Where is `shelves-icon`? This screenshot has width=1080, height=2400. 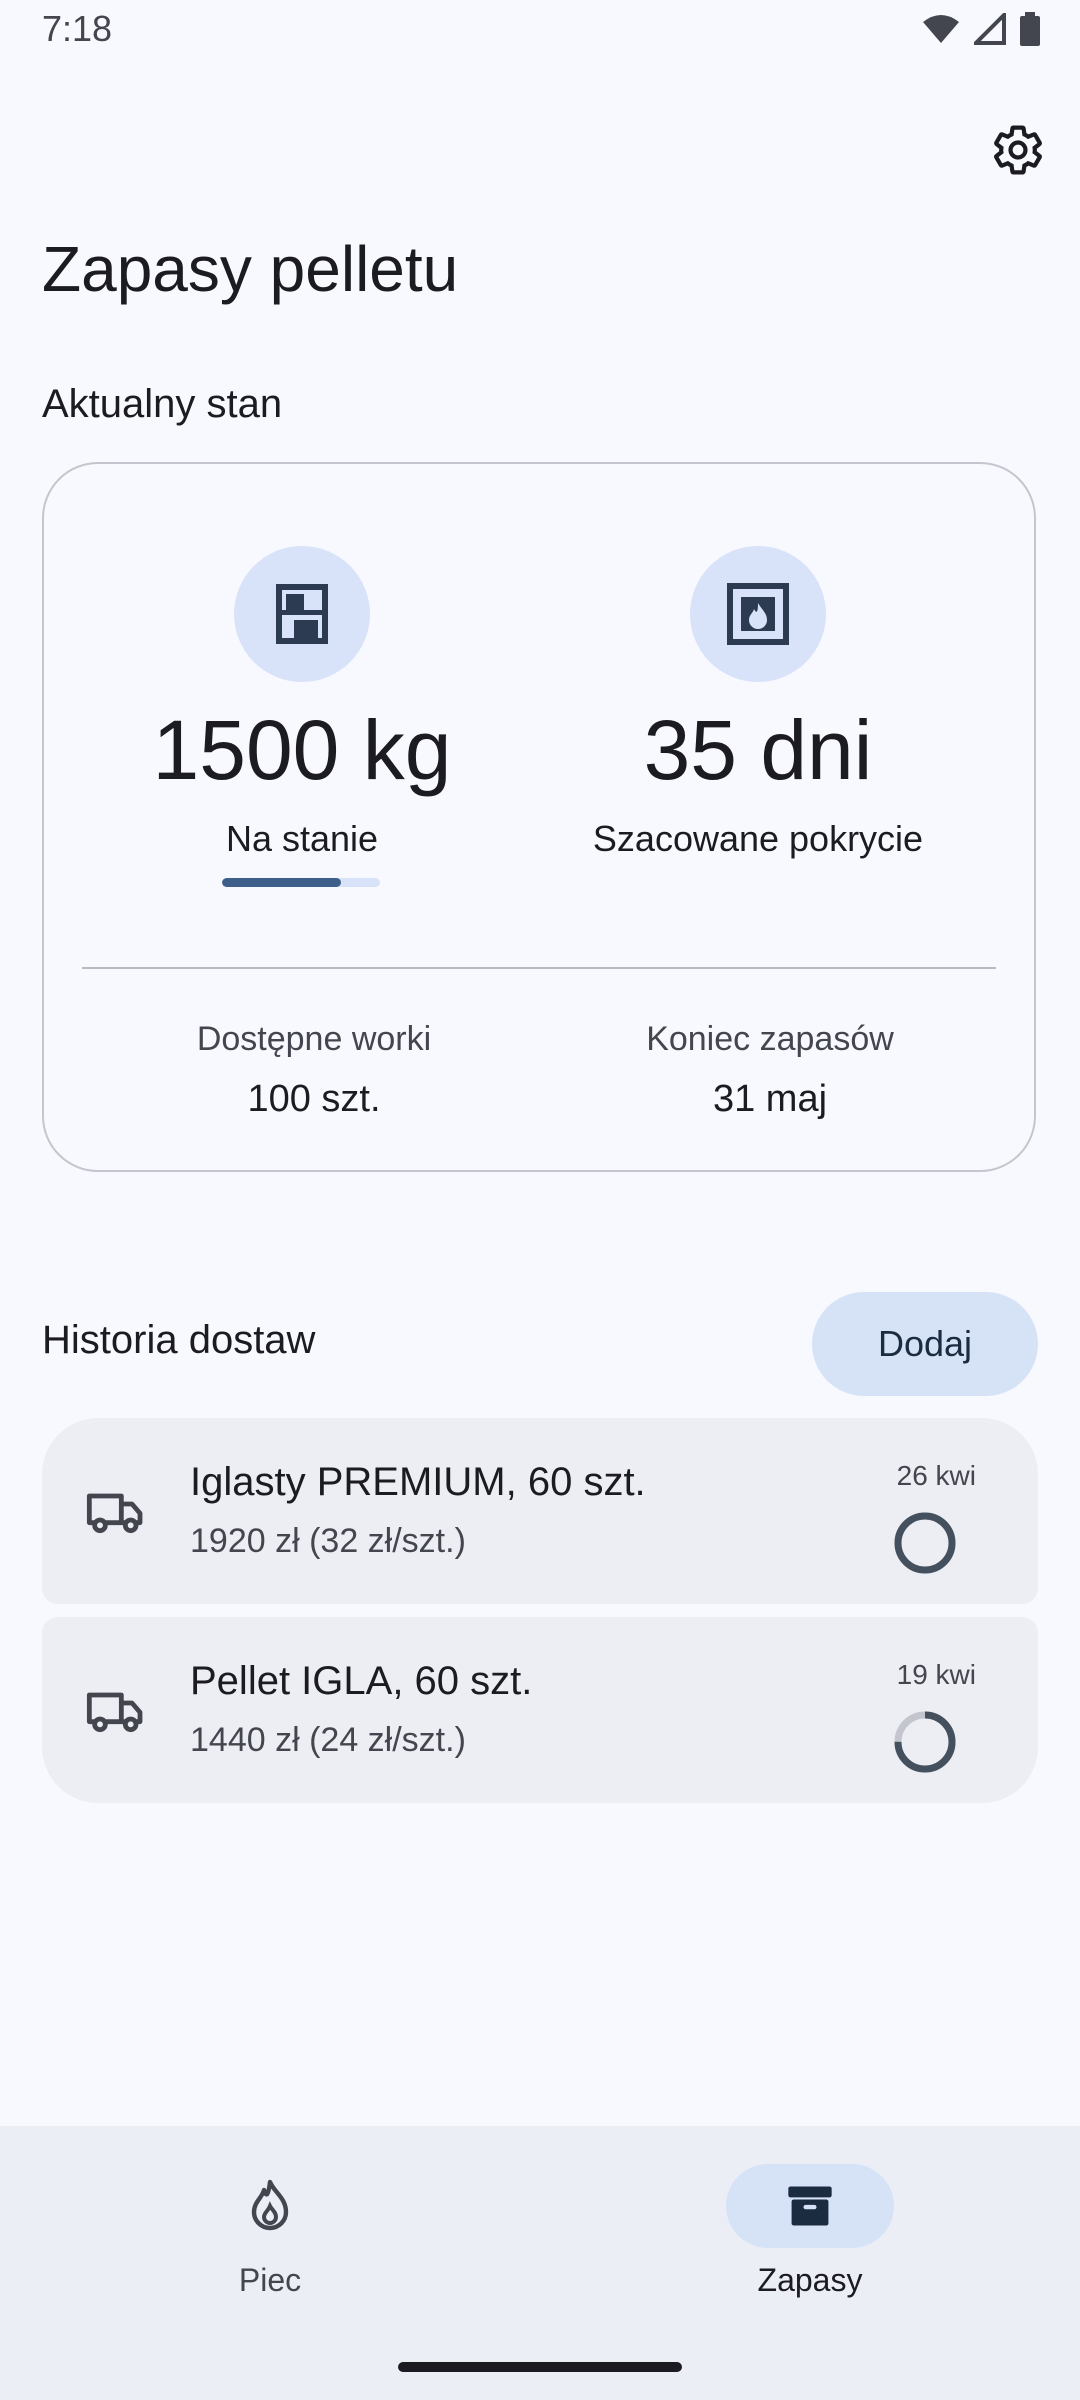
shelves-icon is located at coordinates (302, 614).